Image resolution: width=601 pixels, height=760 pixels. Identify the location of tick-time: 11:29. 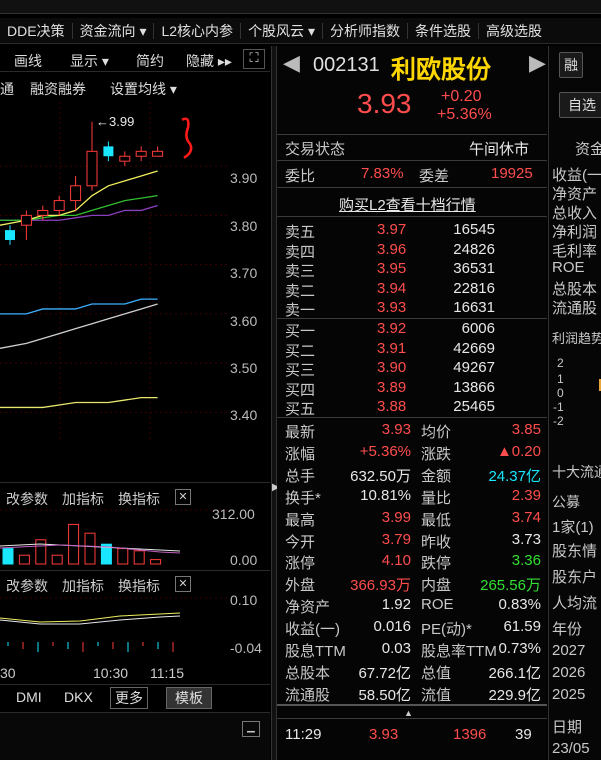
(303, 734).